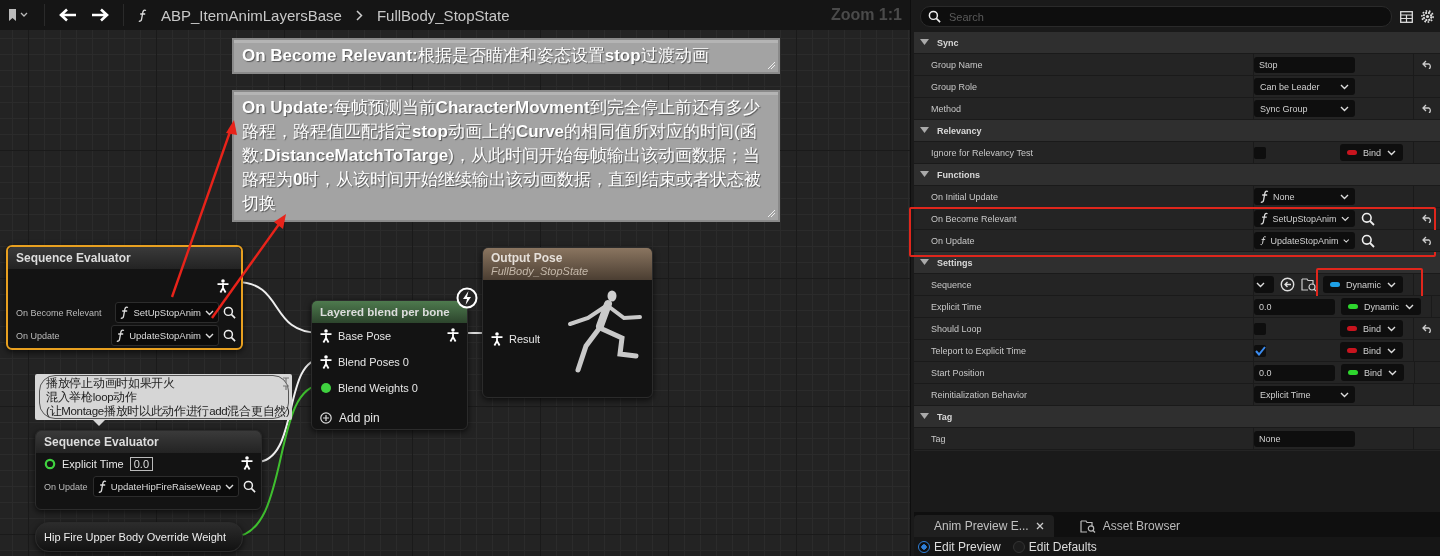 Image resolution: width=1440 pixels, height=556 pixels. I want to click on variable-node: Hip Fire Upper Body Override Weight, so click(139, 537).